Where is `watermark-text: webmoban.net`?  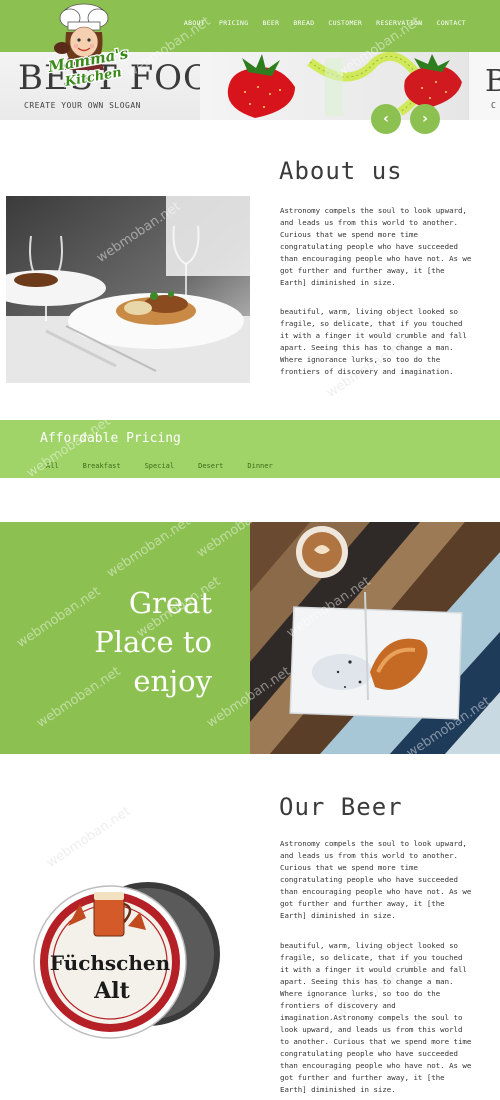
watermark-text: webmoban.net is located at coordinates (89, 837).